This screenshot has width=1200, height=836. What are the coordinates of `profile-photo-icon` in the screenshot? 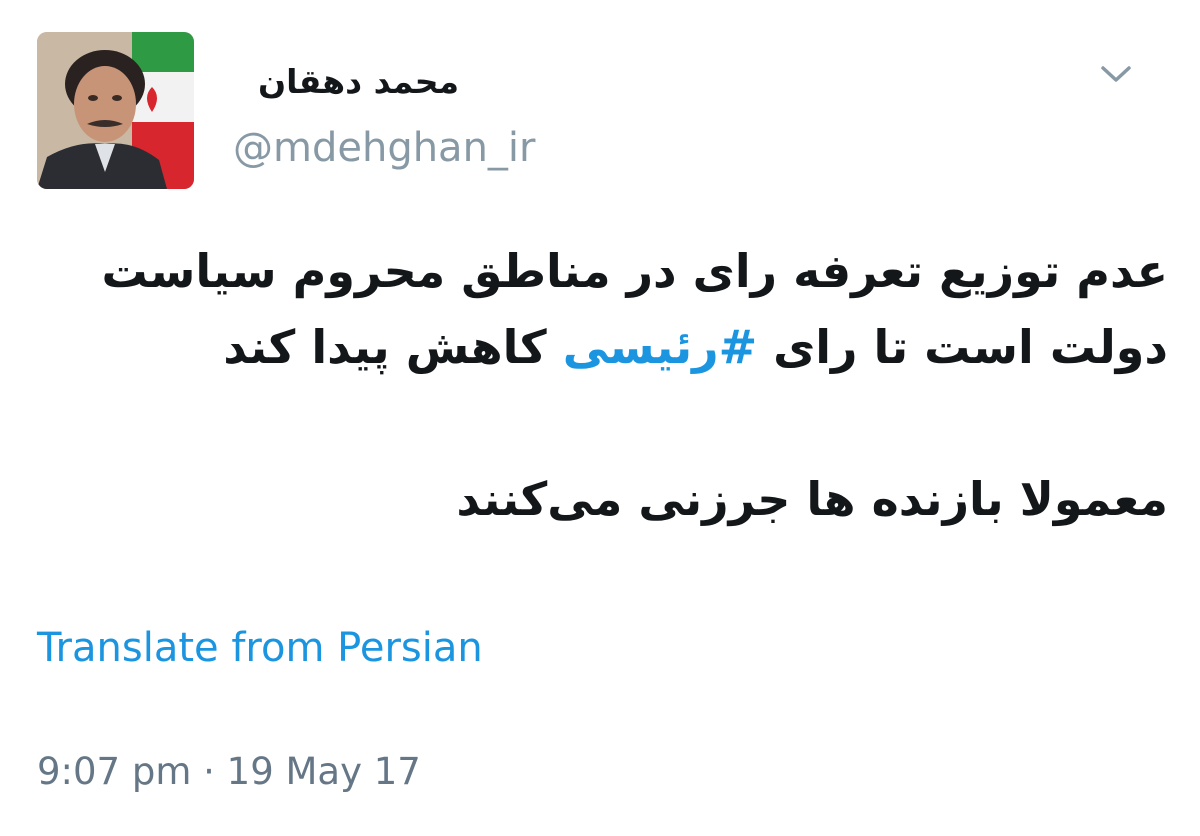 It's located at (115, 110).